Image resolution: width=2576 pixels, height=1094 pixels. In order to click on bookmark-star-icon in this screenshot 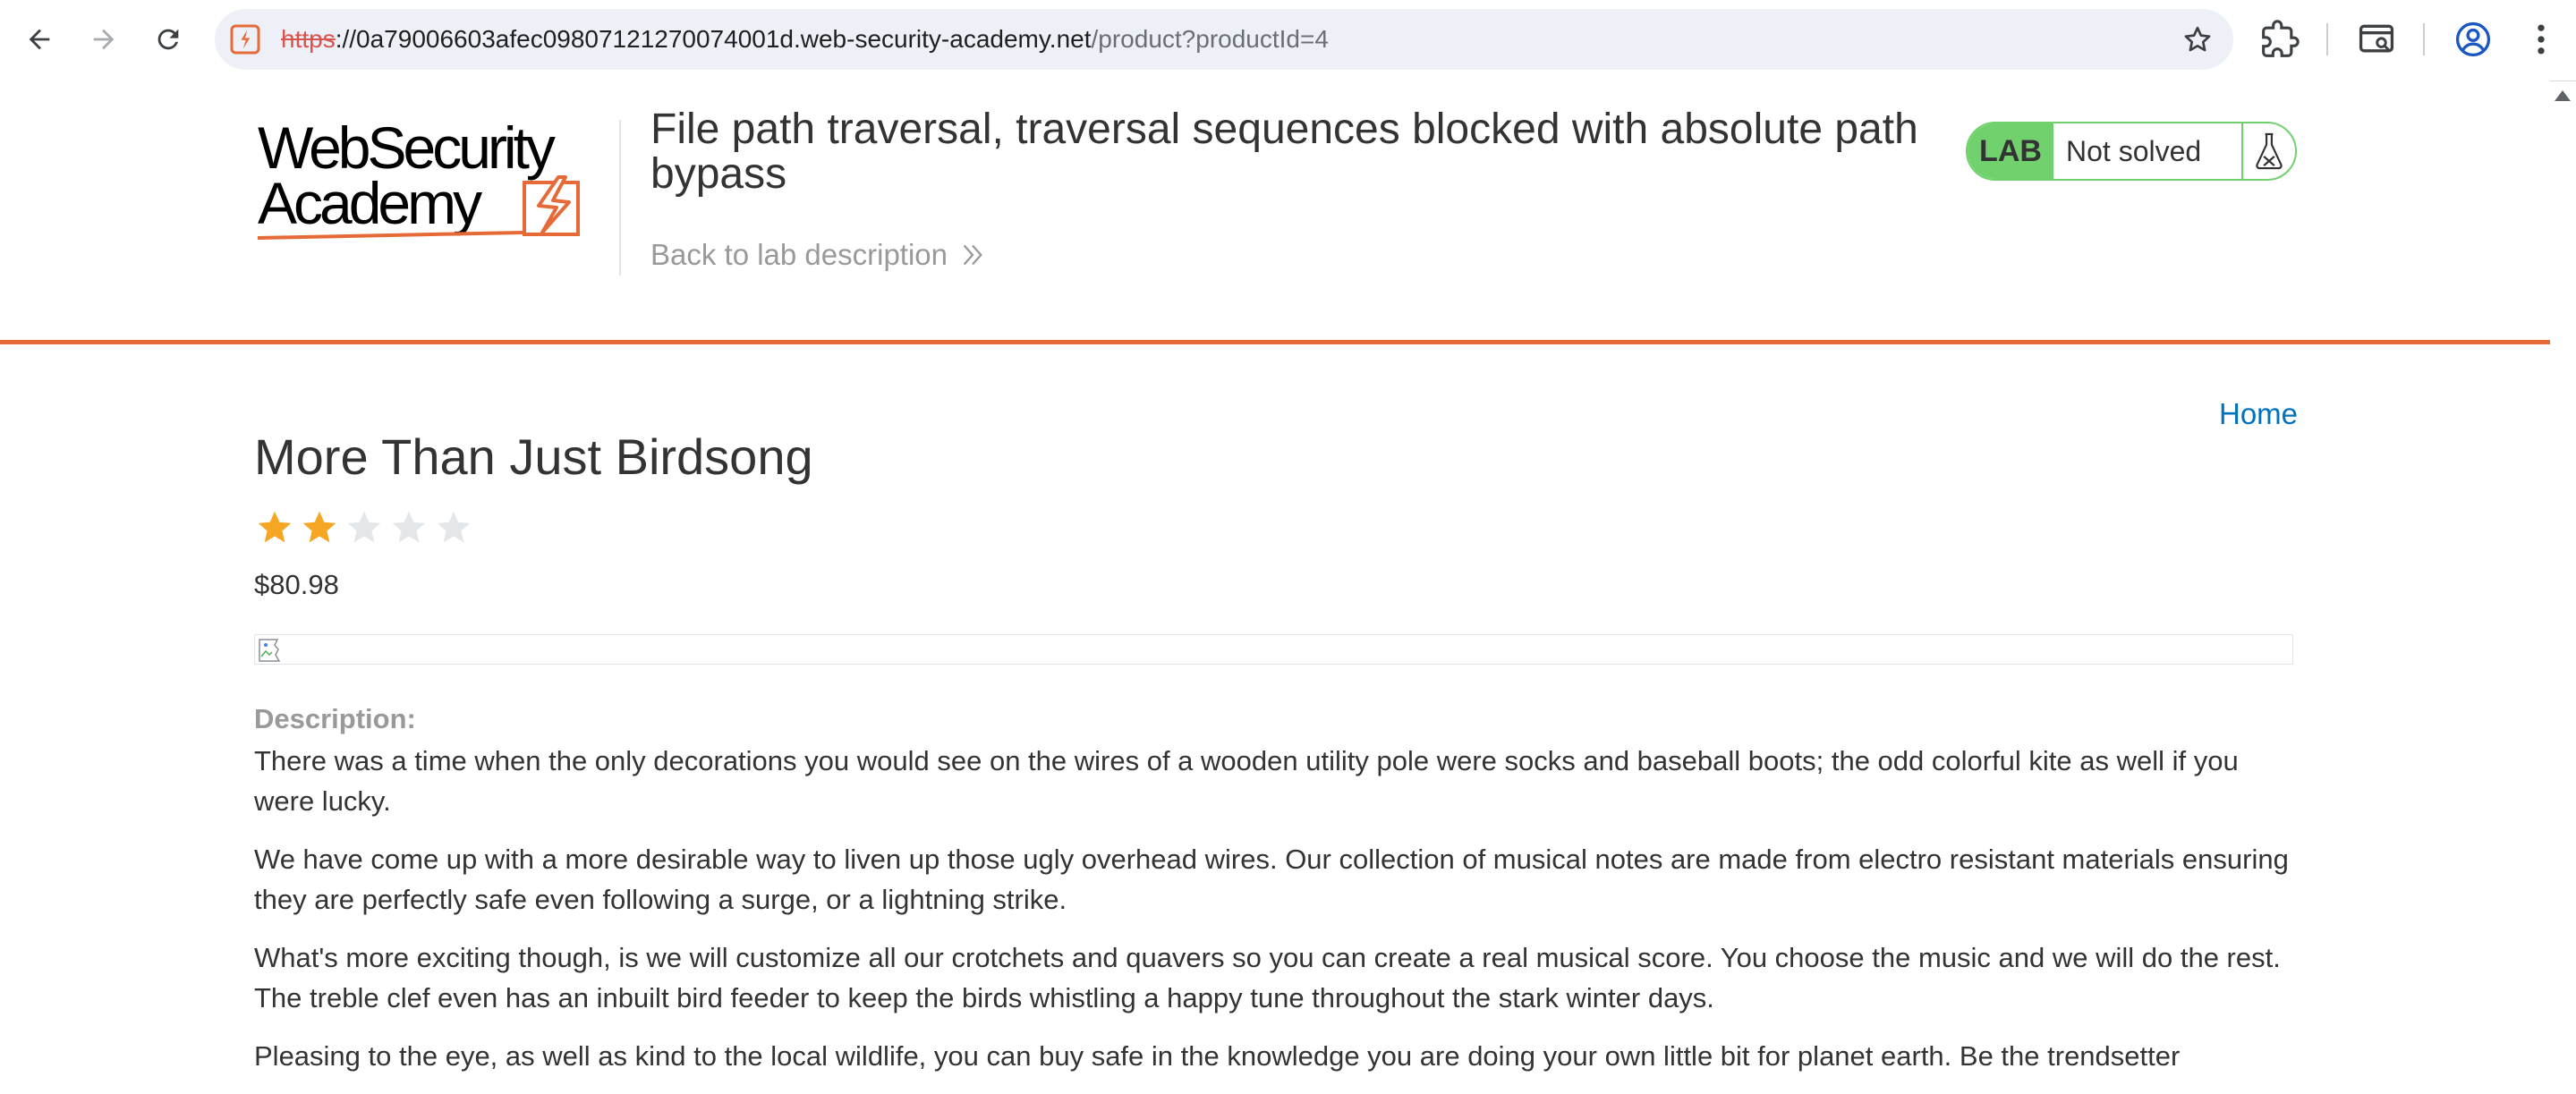, I will do `click(2197, 39)`.